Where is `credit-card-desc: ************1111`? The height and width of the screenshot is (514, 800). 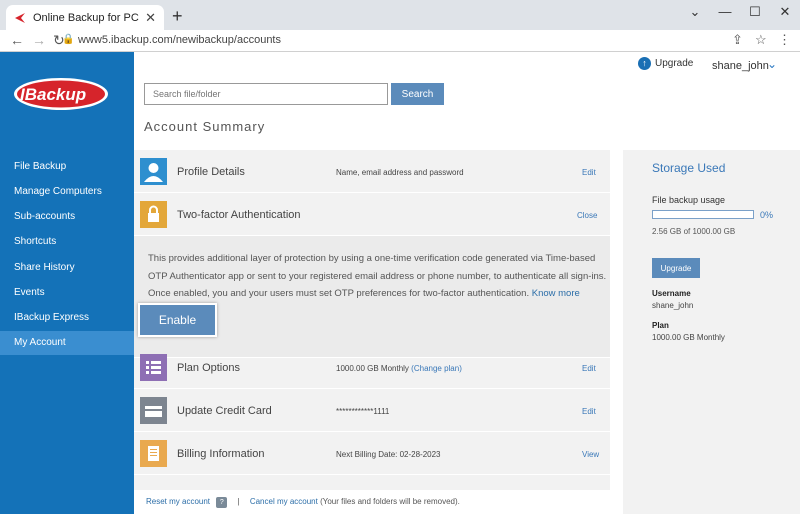
credit-card-desc: ************1111 is located at coordinates (363, 411).